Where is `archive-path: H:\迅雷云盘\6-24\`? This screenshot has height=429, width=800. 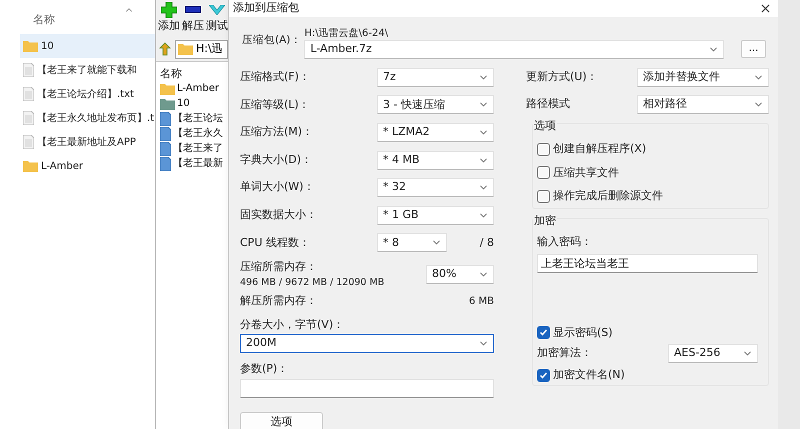
archive-path: H:\迅雷云盘\6-24\ is located at coordinates (346, 33).